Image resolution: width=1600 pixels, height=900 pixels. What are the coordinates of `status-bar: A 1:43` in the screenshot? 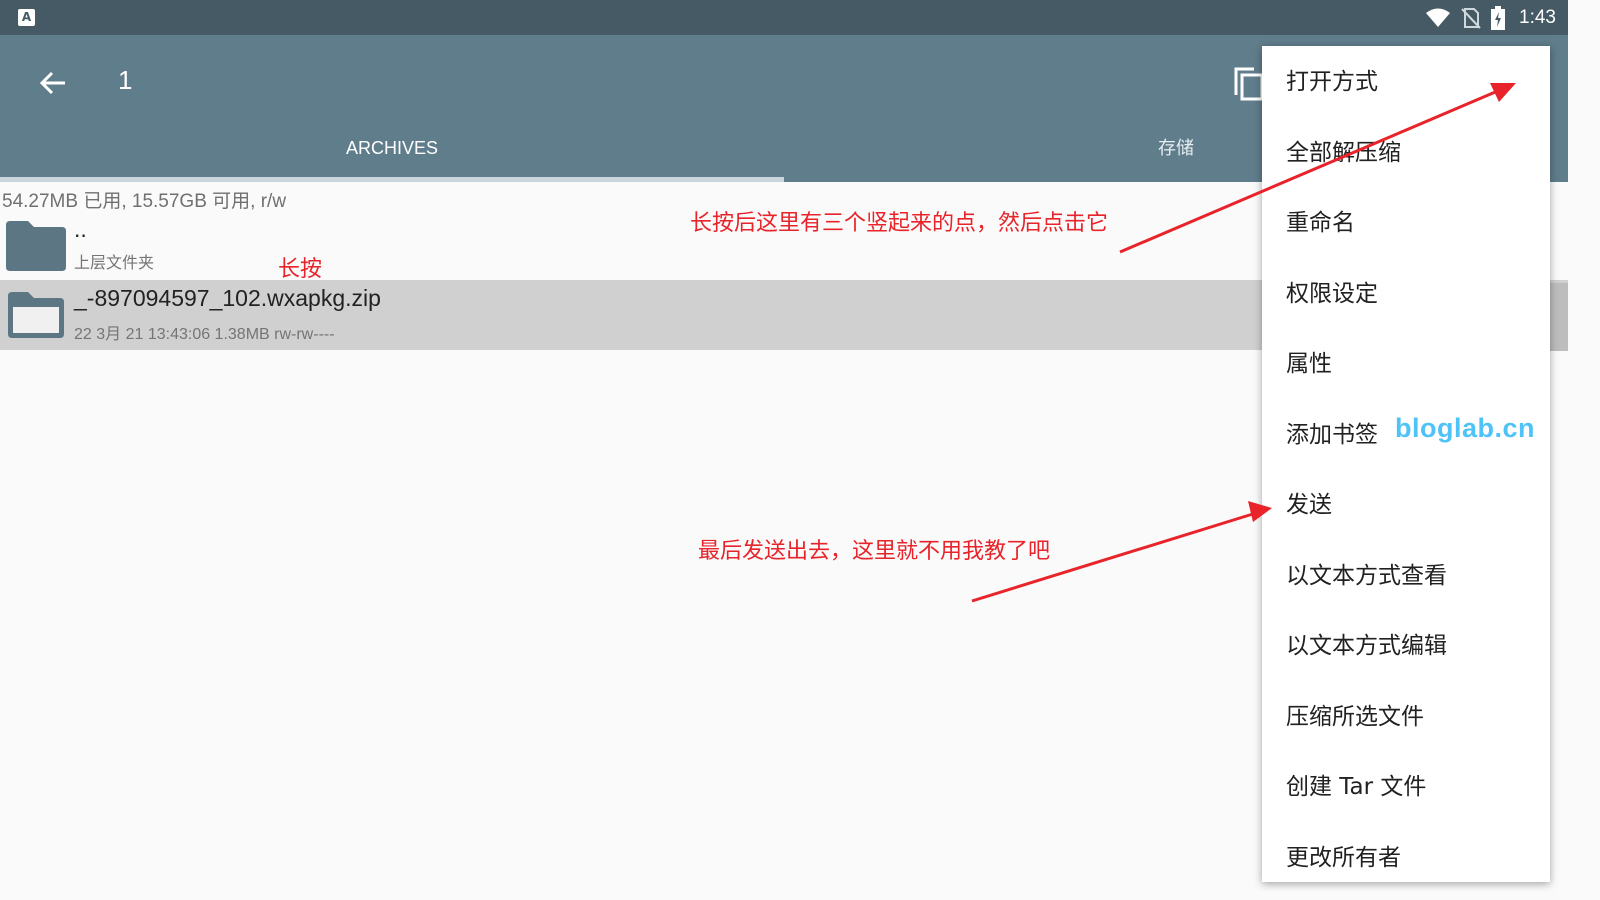 It's located at (784, 17).